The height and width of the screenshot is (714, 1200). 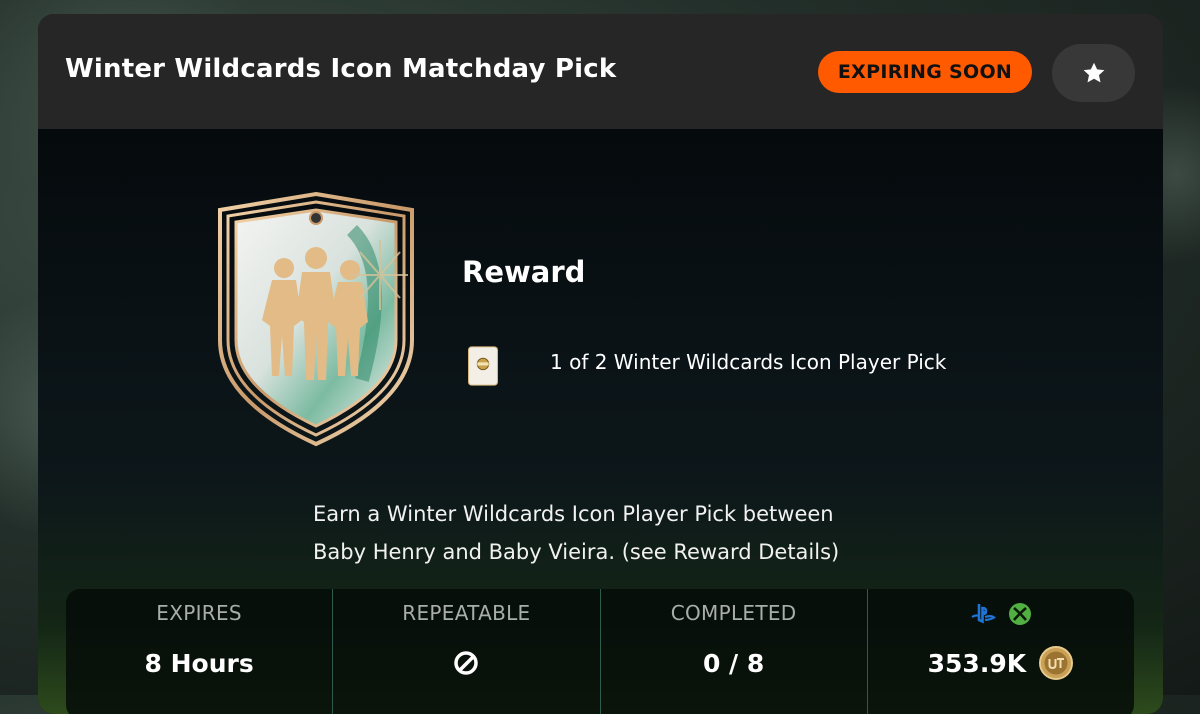 I want to click on star-icon, so click(x=1093, y=72).